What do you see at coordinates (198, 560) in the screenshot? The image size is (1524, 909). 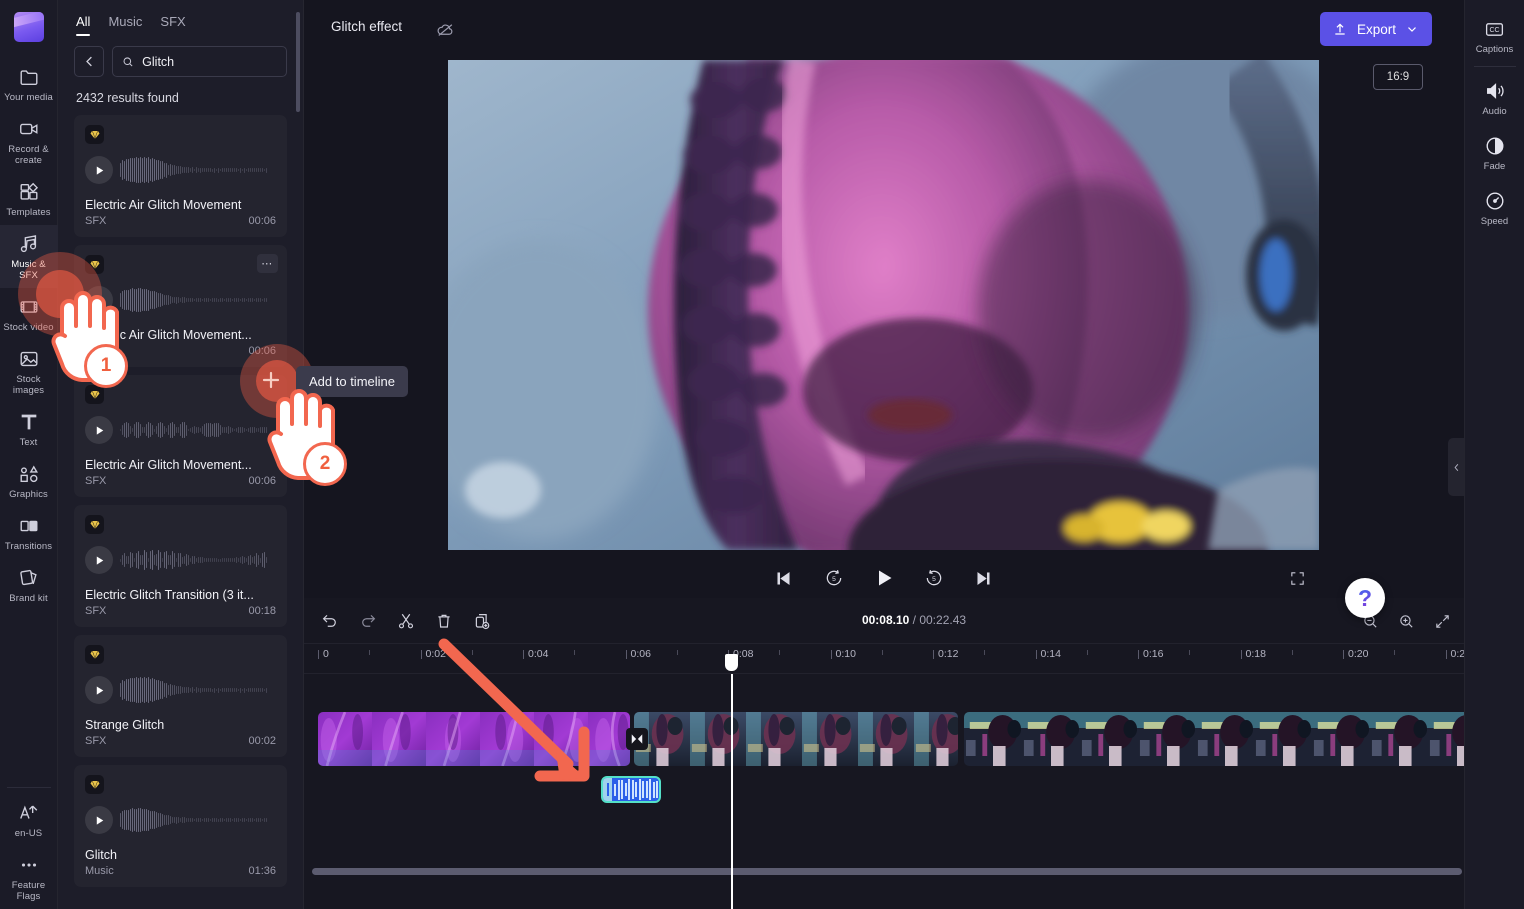 I see `waveform-preview` at bounding box center [198, 560].